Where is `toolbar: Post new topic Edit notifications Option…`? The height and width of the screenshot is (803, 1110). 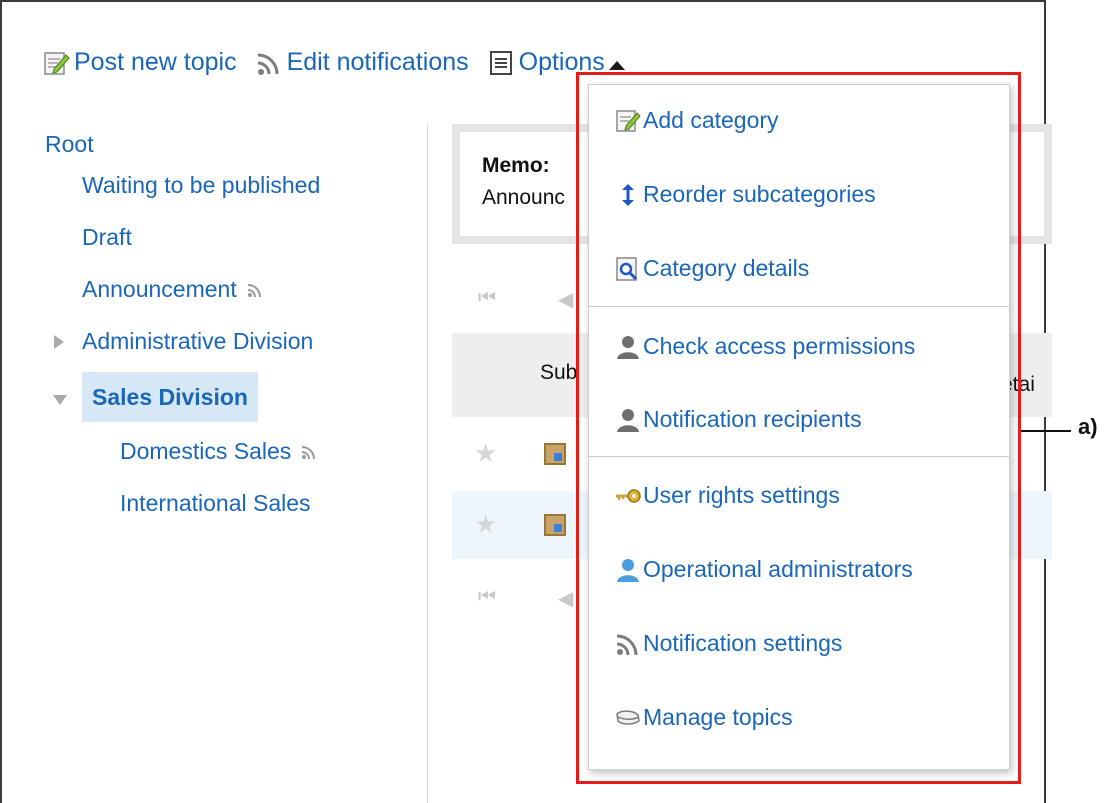
toolbar: Post new topic Edit notifications Option… is located at coordinates (342, 62).